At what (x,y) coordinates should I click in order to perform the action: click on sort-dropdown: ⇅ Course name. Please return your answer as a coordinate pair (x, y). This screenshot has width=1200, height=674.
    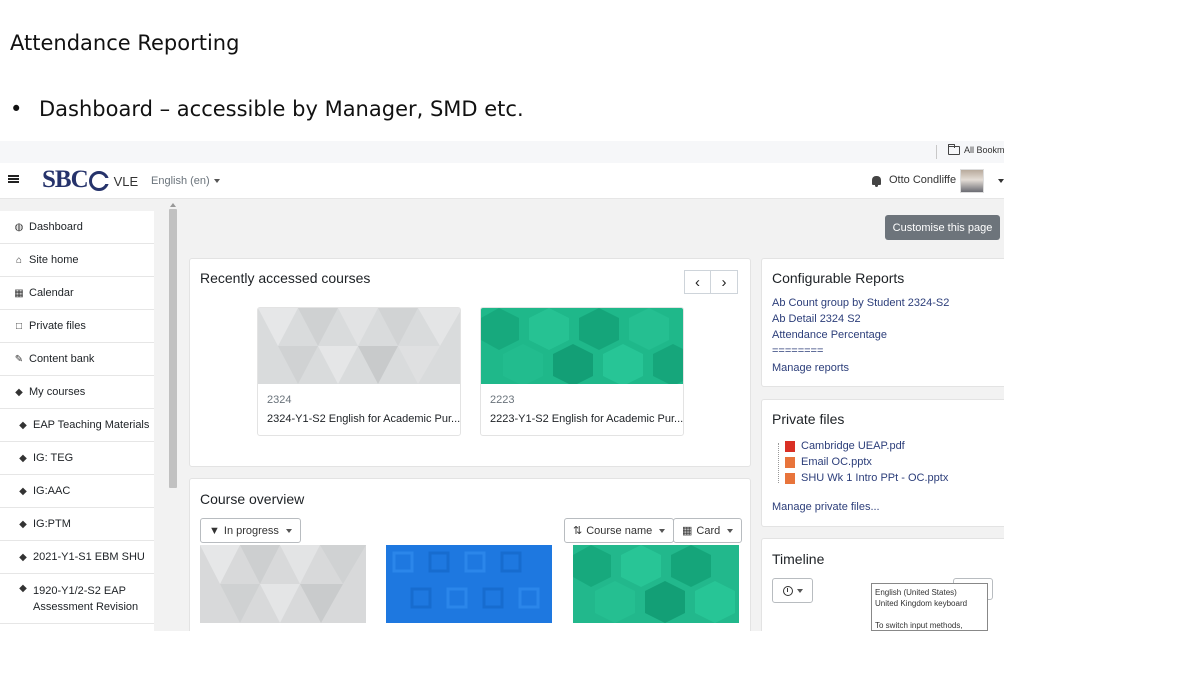
    Looking at the image, I should click on (619, 530).